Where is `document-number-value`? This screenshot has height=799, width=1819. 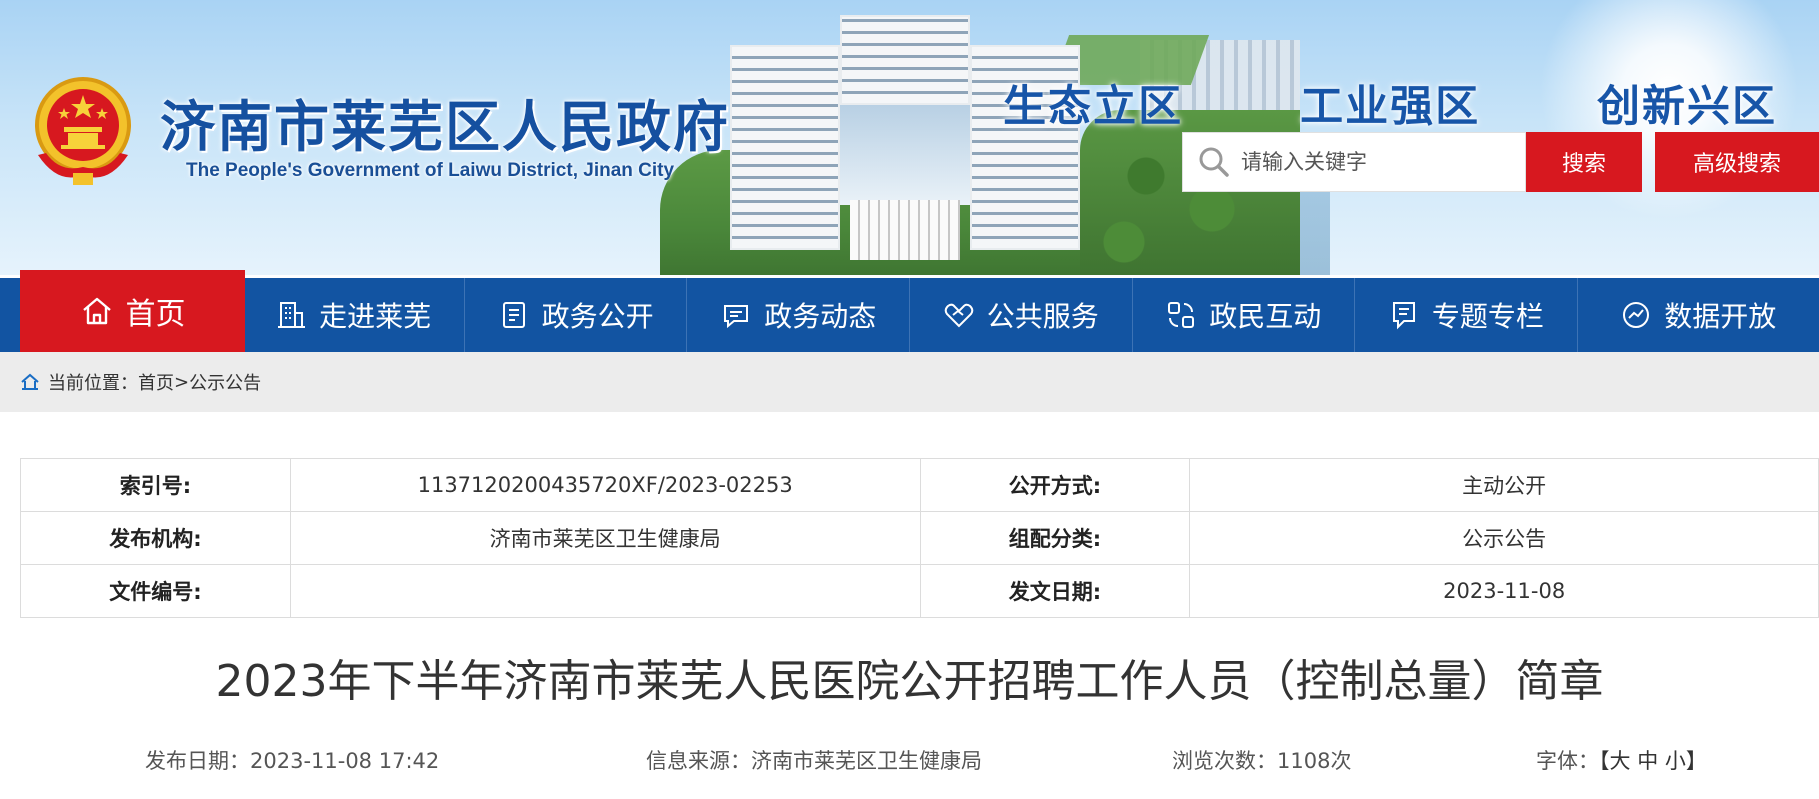
document-number-value is located at coordinates (605, 591).